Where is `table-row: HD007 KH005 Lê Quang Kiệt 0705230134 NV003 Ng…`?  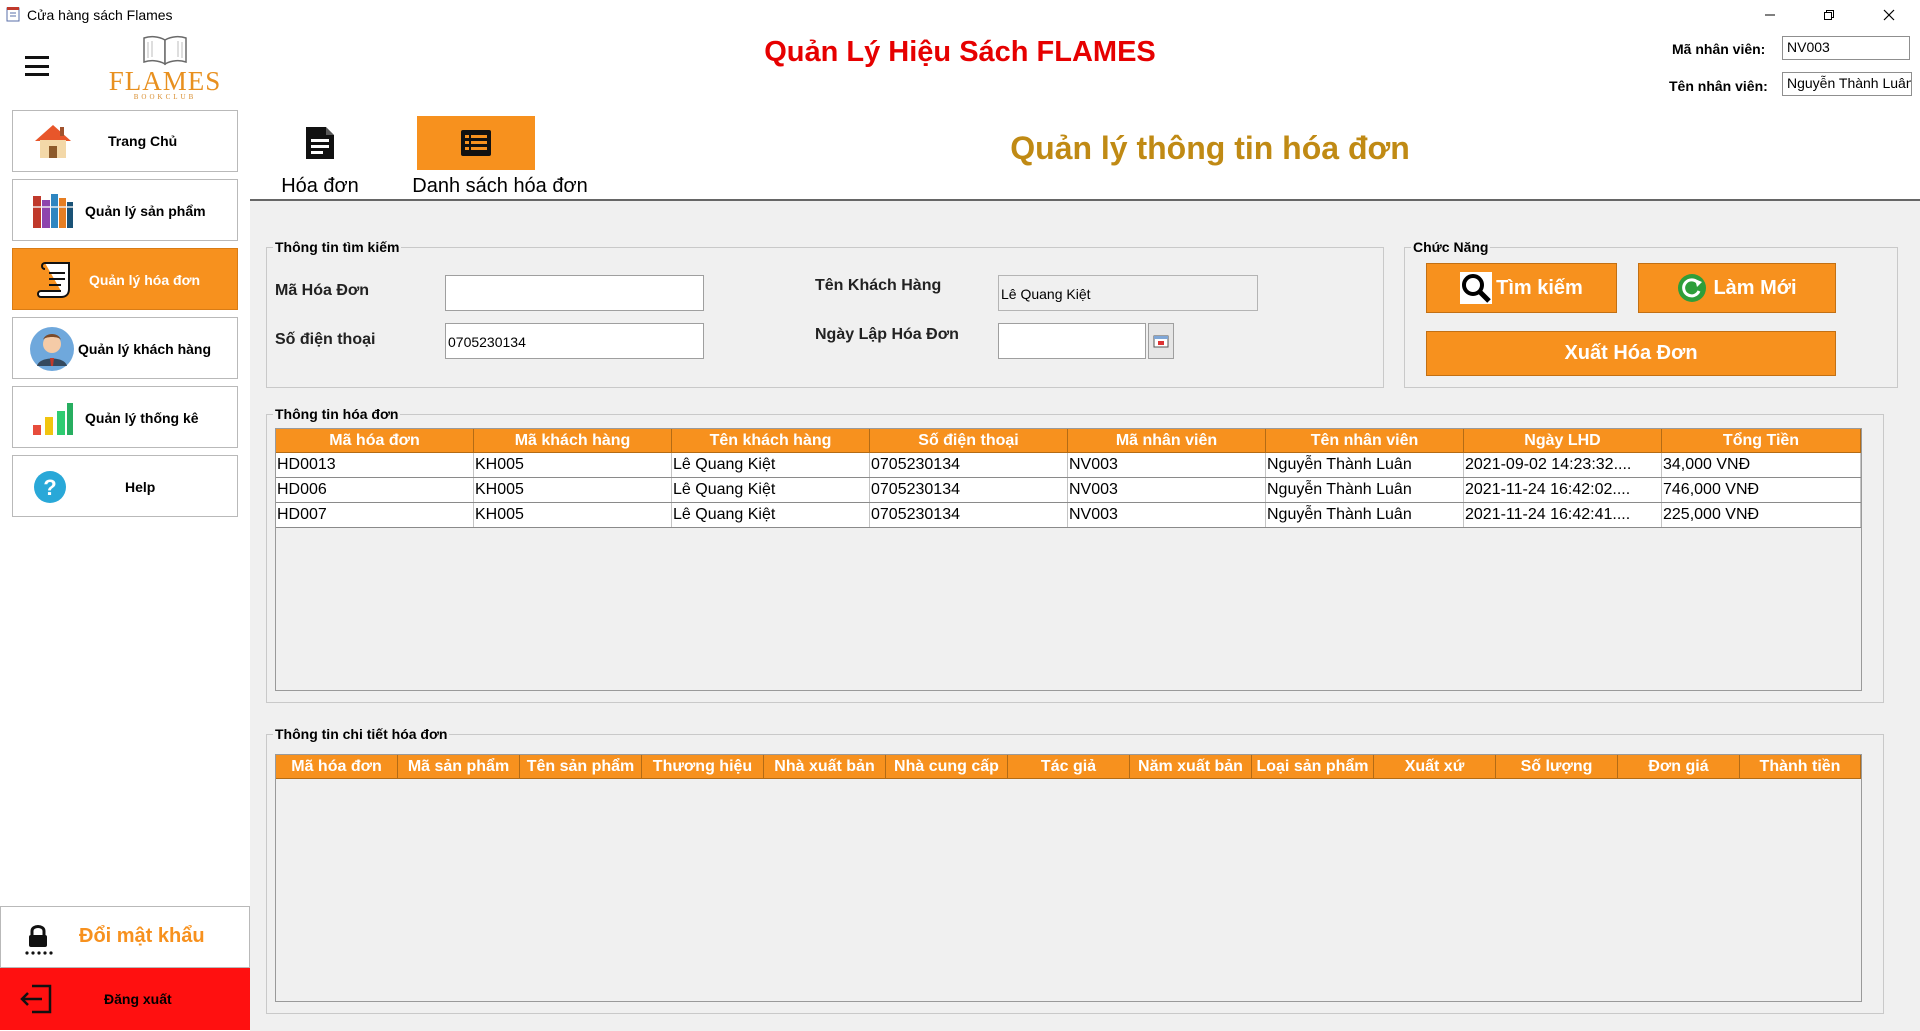
table-row: HD007 KH005 Lê Quang Kiệt 0705230134 NV003 Ng… is located at coordinates (1068, 515).